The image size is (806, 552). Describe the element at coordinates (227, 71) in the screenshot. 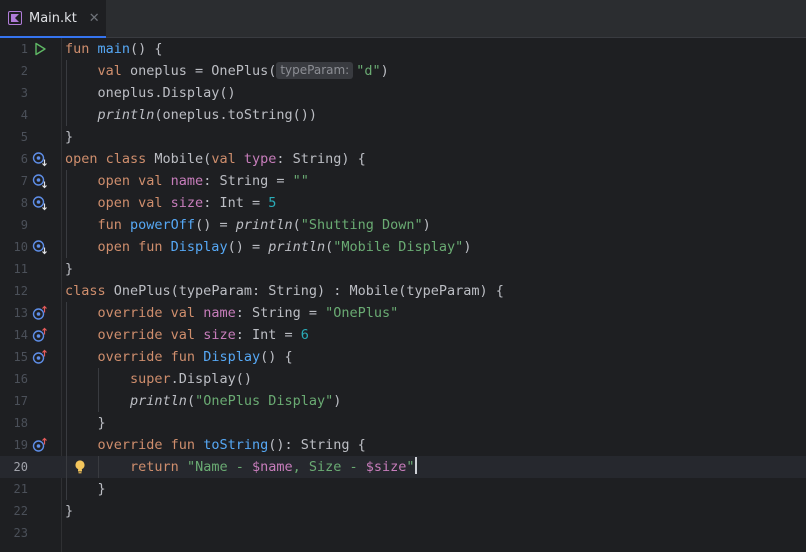

I see `code-text: val oneplus = OnePlus(typeParam: "d")` at that location.